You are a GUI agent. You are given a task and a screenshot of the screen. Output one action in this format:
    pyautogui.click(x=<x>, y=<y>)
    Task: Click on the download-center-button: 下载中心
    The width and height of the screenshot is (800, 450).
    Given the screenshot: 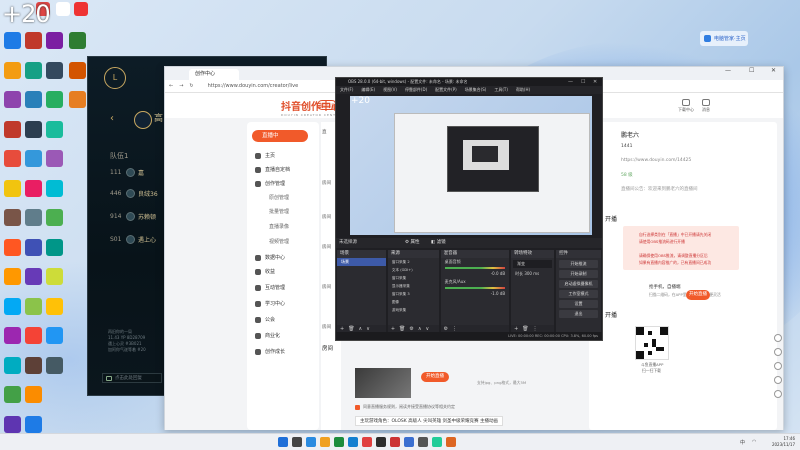 What is the action you would take?
    pyautogui.click(x=686, y=106)
    